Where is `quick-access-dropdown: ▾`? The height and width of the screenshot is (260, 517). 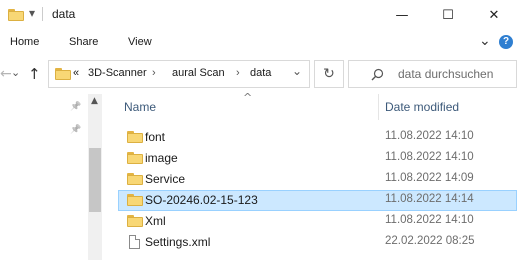
quick-access-dropdown: ▾ is located at coordinates (32, 13).